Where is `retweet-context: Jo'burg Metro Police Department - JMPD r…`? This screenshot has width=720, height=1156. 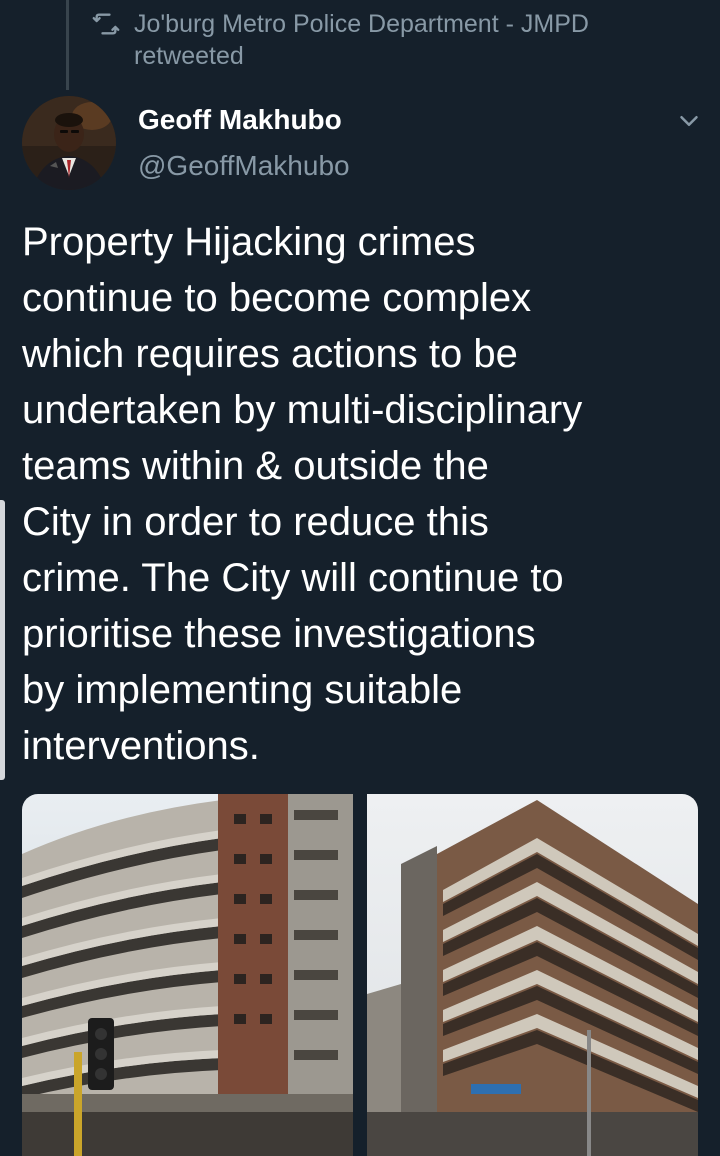
retweet-context: Jo'burg Metro Police Department - JMPD r… is located at coordinates (373, 40).